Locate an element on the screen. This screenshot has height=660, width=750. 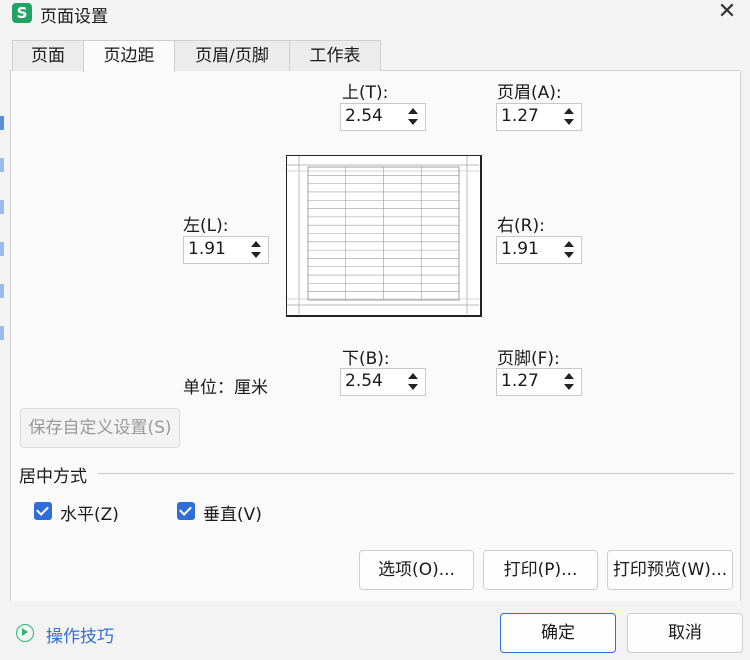
tab-header-footer: 页眉/页脚 is located at coordinates (232, 55).